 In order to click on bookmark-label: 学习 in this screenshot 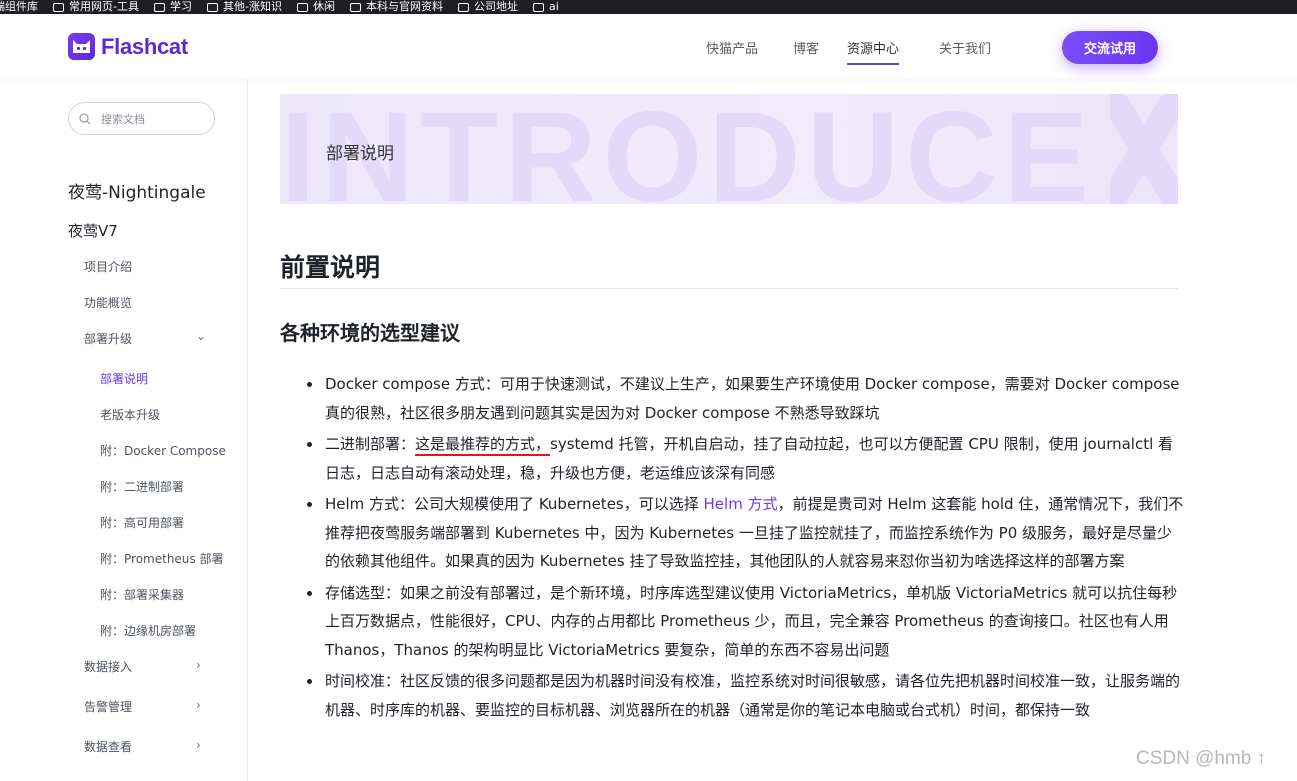, I will do `click(180, 6)`.